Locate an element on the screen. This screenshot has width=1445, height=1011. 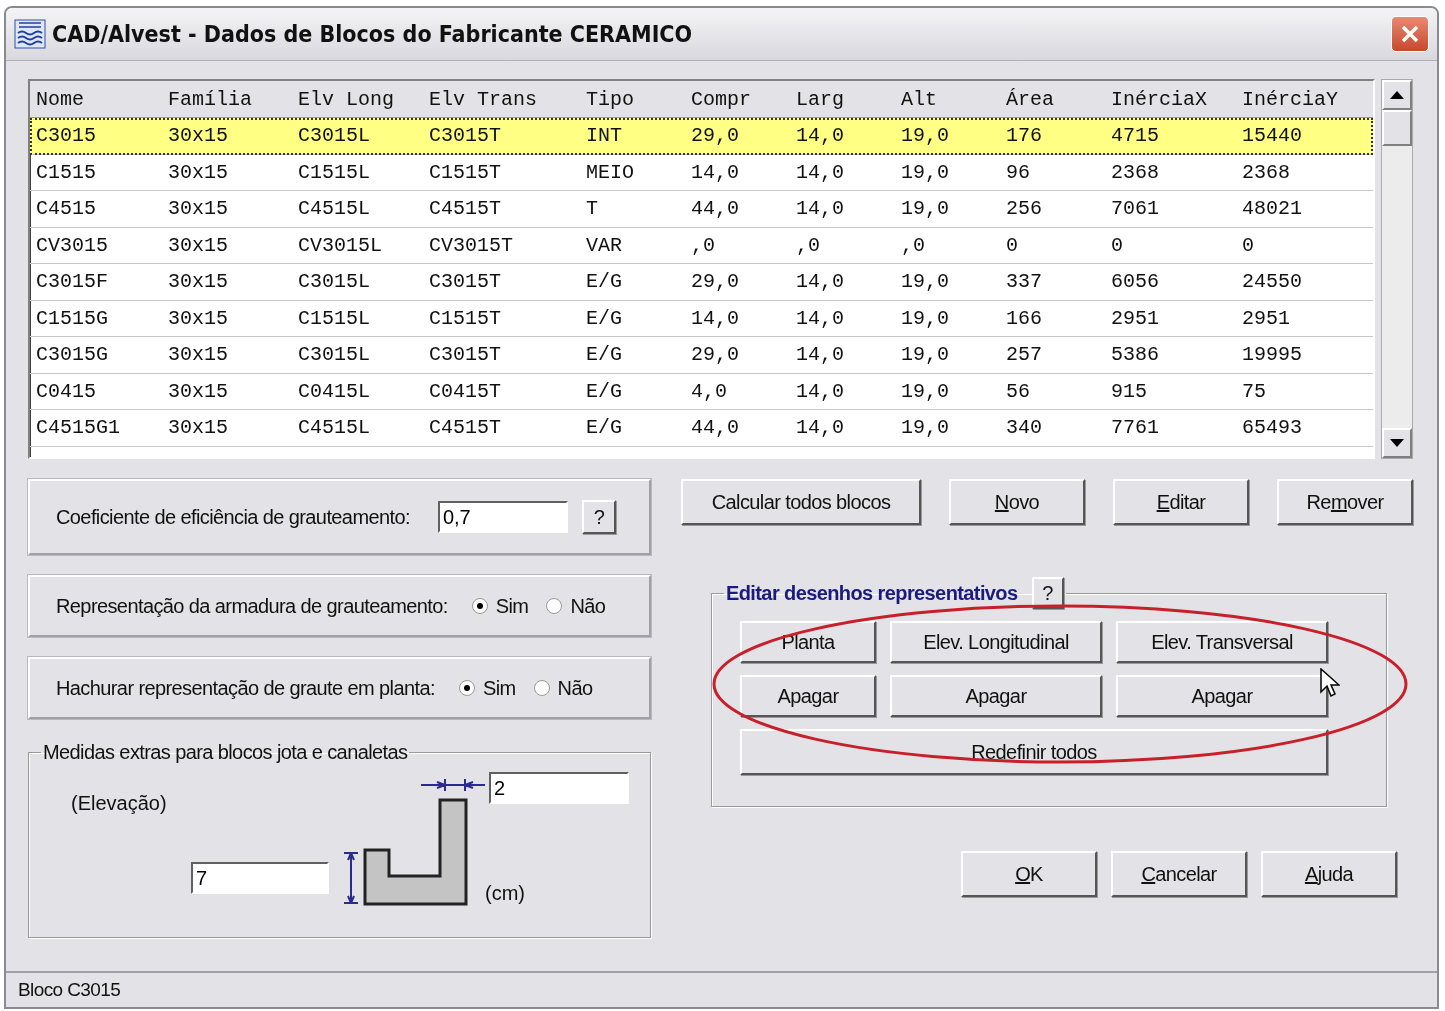
action-button: Remover is located at coordinates (1345, 502).